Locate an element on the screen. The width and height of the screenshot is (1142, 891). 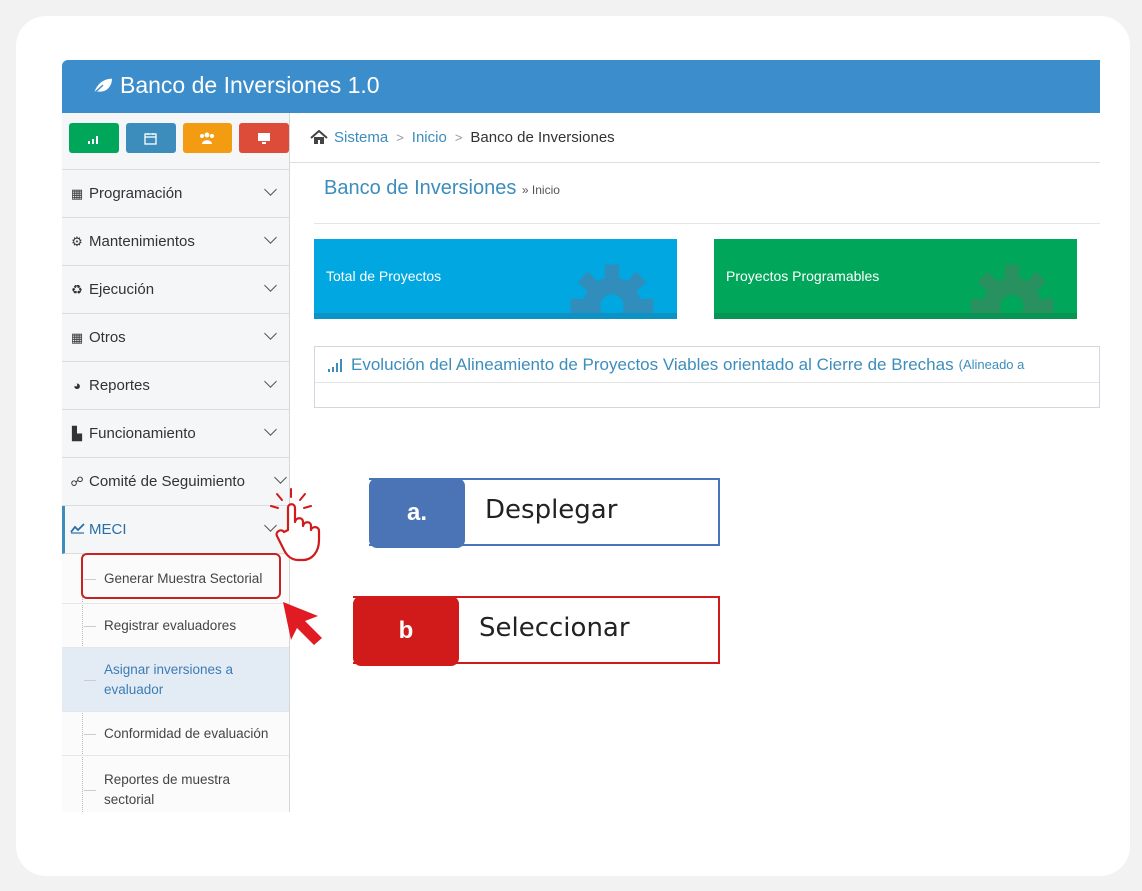
pointer-arrow-icon is located at coordinates (302, 623).